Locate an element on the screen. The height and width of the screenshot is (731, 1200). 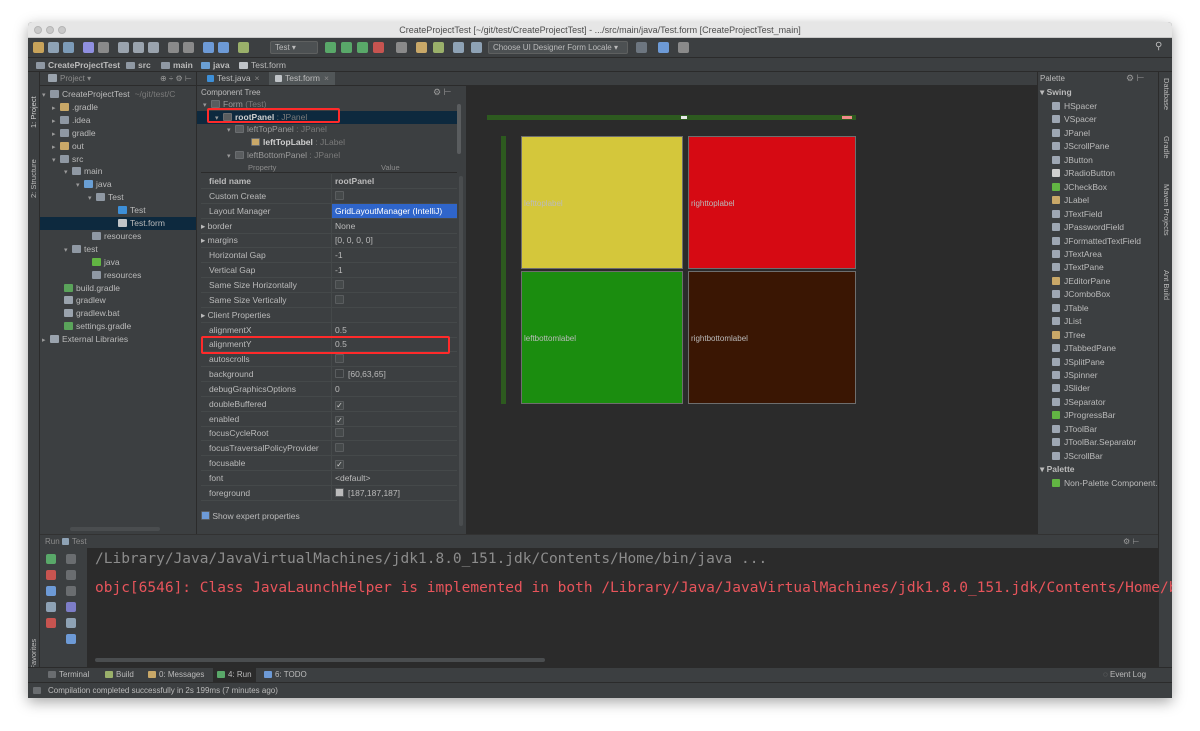
vcs-icon is located at coordinates (641, 47).